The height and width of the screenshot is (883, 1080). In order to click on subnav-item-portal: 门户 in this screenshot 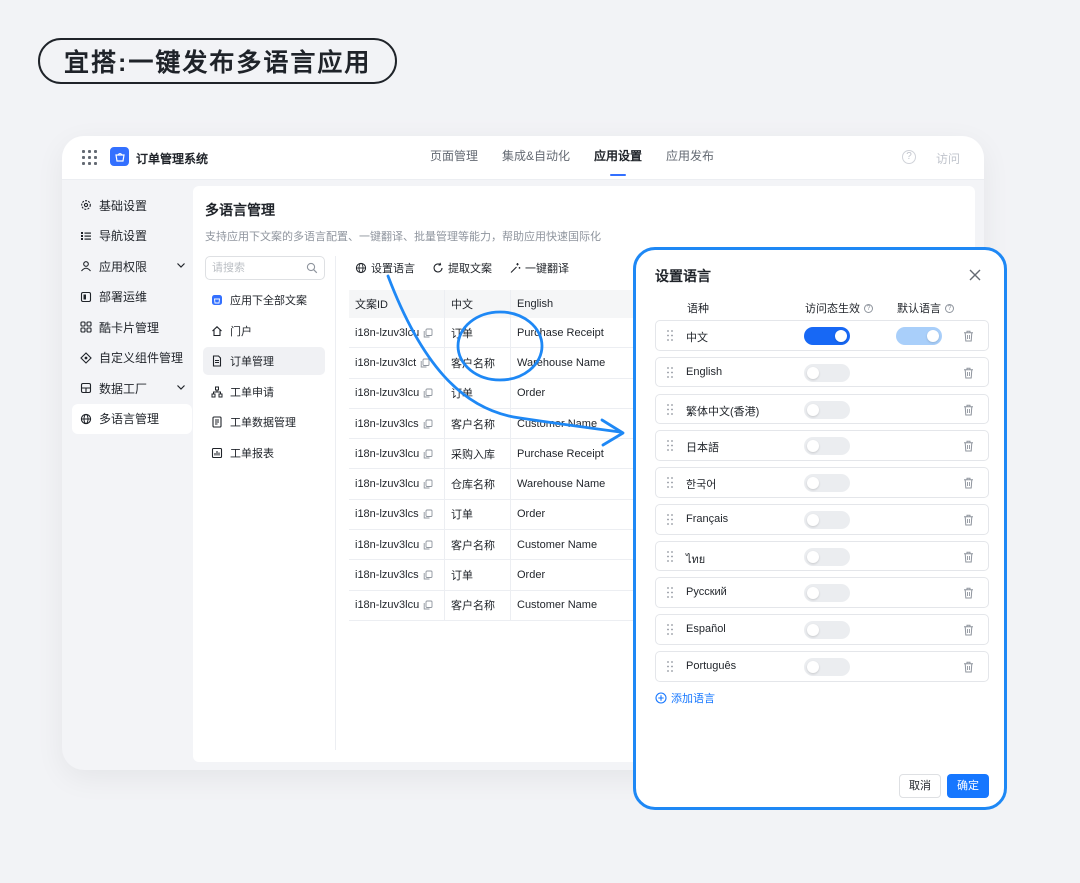, I will do `click(264, 331)`.